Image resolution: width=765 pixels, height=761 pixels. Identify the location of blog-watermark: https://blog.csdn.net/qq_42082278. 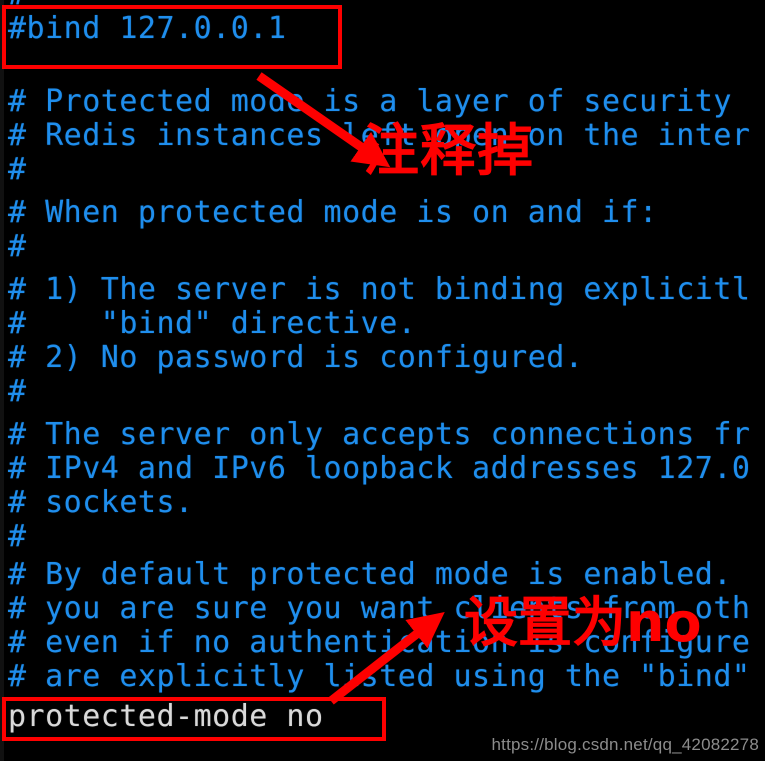
(625, 744).